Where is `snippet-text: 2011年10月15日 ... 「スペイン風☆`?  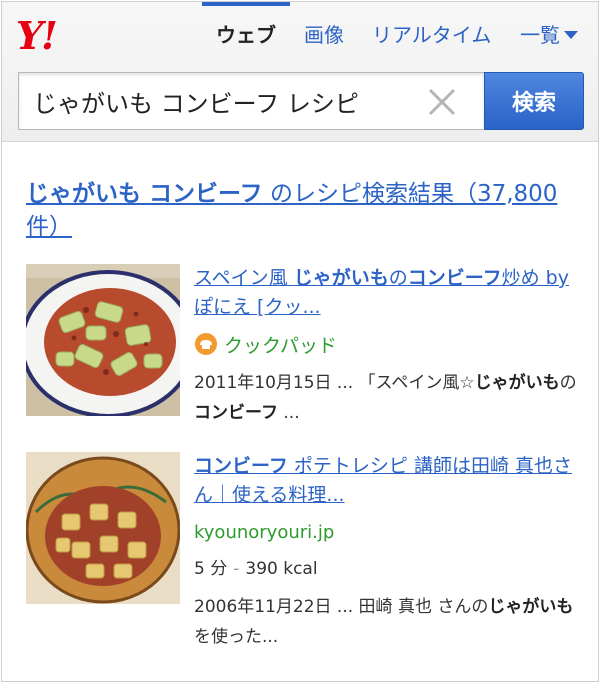
snippet-text: 2011年10月15日 ... 「スペイン風☆ is located at coordinates (334, 383).